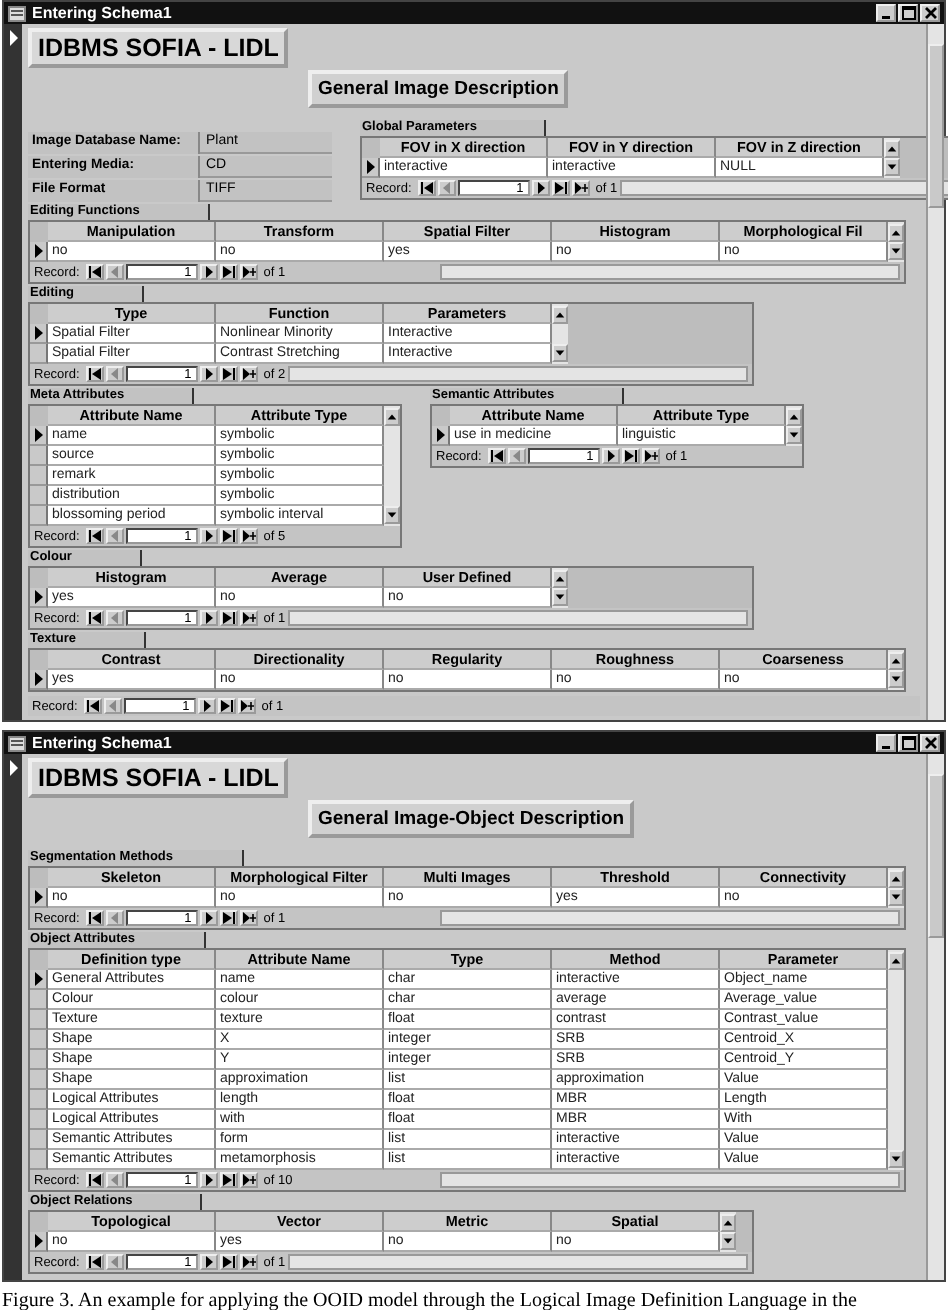 This screenshot has width=948, height=1310. I want to click on form-heading: General Image-Object Description, so click(471, 819).